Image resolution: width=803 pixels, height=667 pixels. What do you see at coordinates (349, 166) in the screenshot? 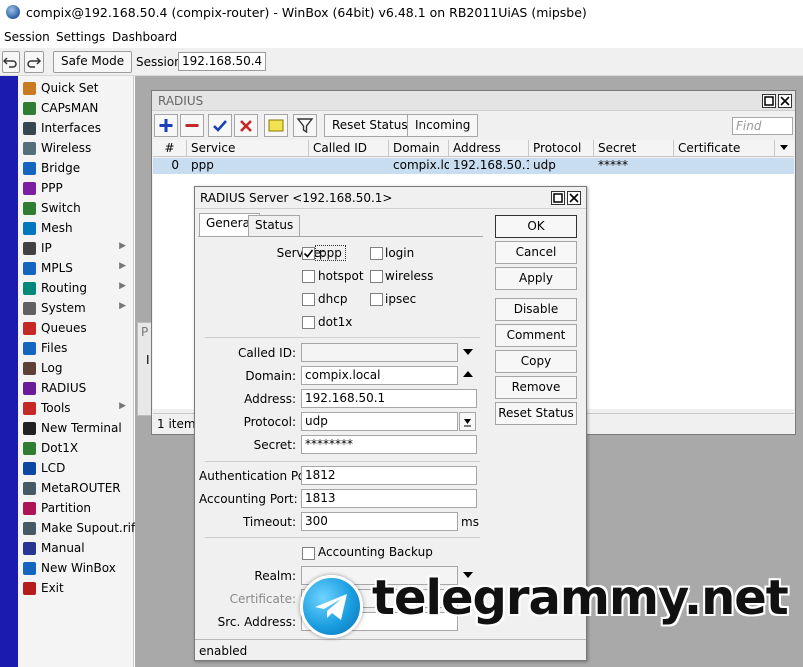
I see `row-called-id` at bounding box center [349, 166].